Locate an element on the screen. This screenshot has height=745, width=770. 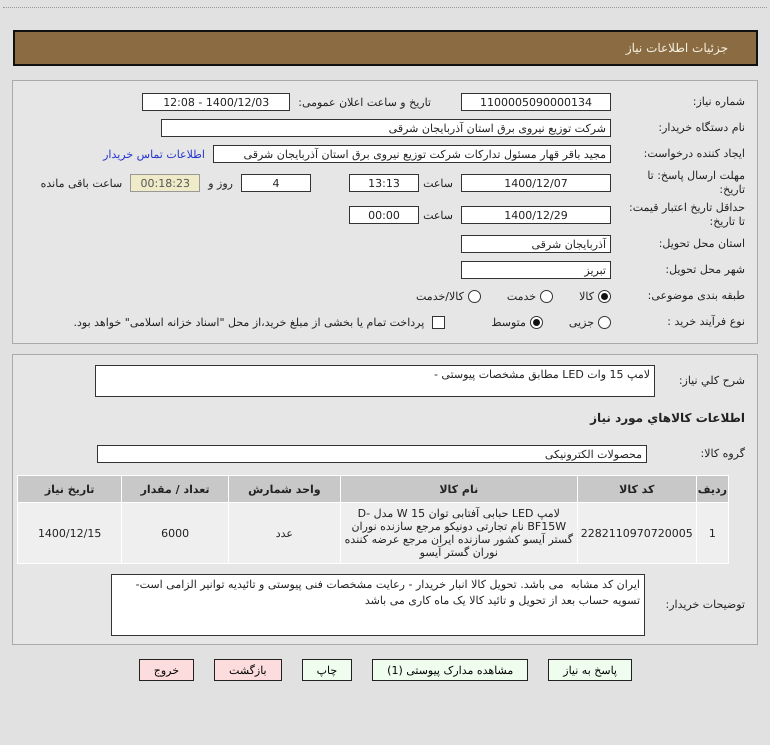
action-button: چاپ is located at coordinates (327, 670).